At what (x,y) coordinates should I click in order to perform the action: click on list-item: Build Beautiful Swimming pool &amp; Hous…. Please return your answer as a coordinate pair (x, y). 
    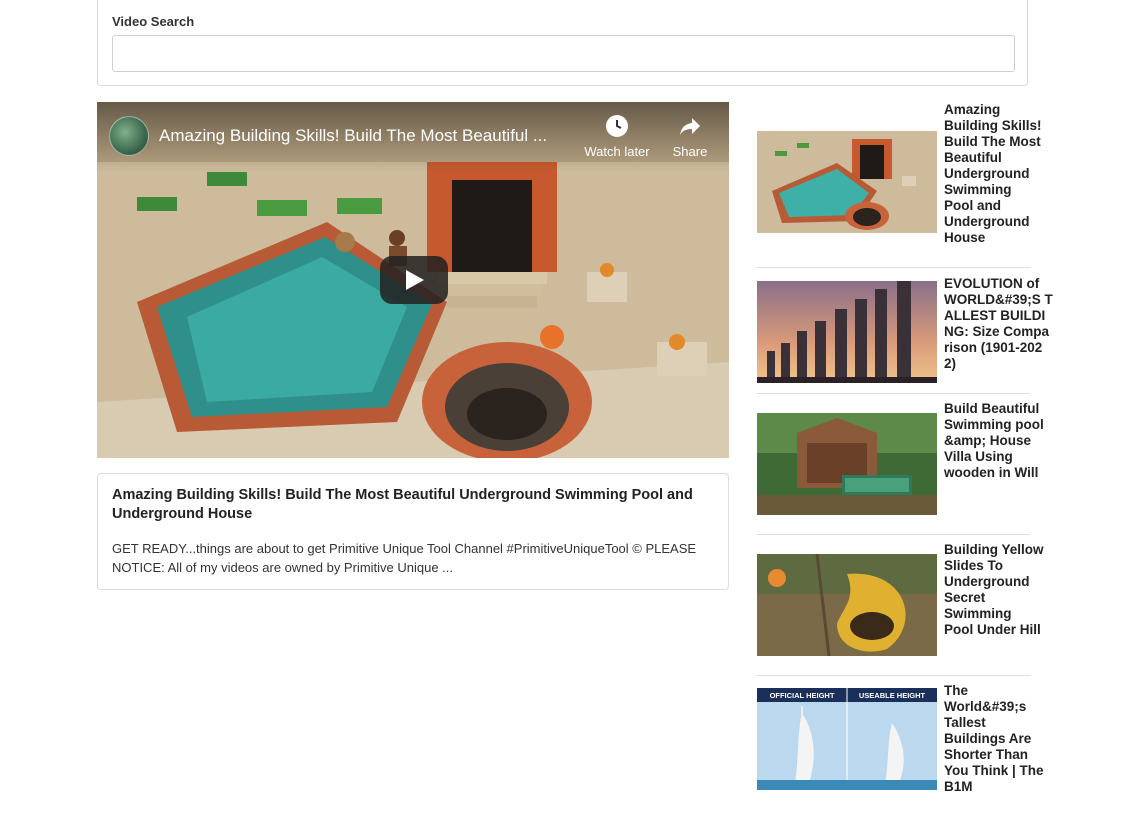
    Looking at the image, I should click on (900, 468).